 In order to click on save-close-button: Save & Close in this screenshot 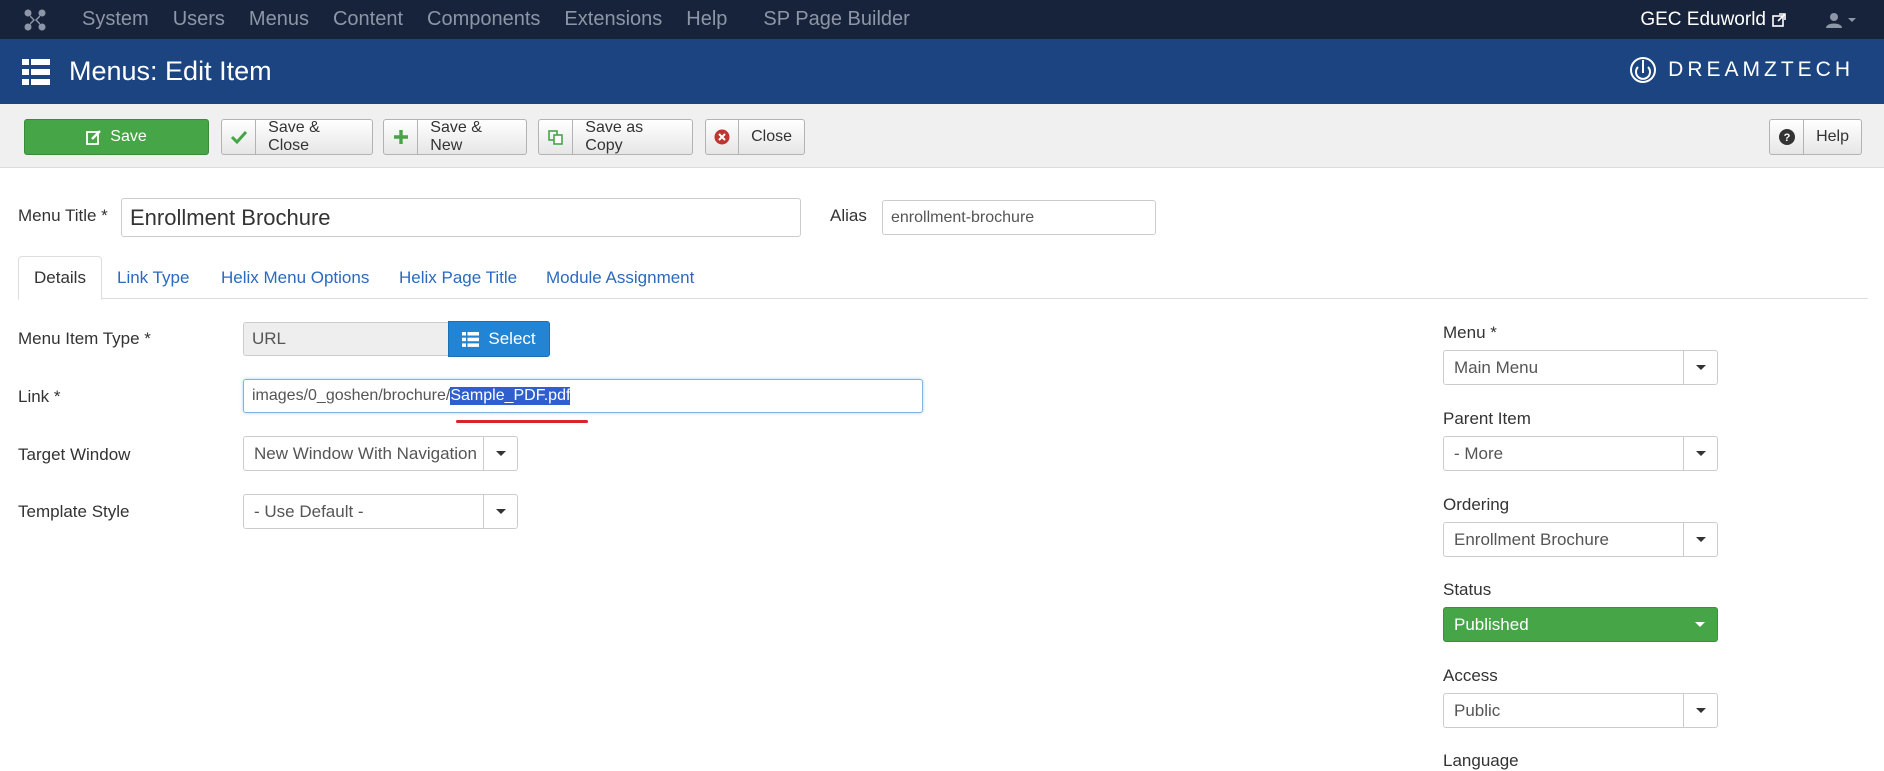, I will do `click(297, 137)`.